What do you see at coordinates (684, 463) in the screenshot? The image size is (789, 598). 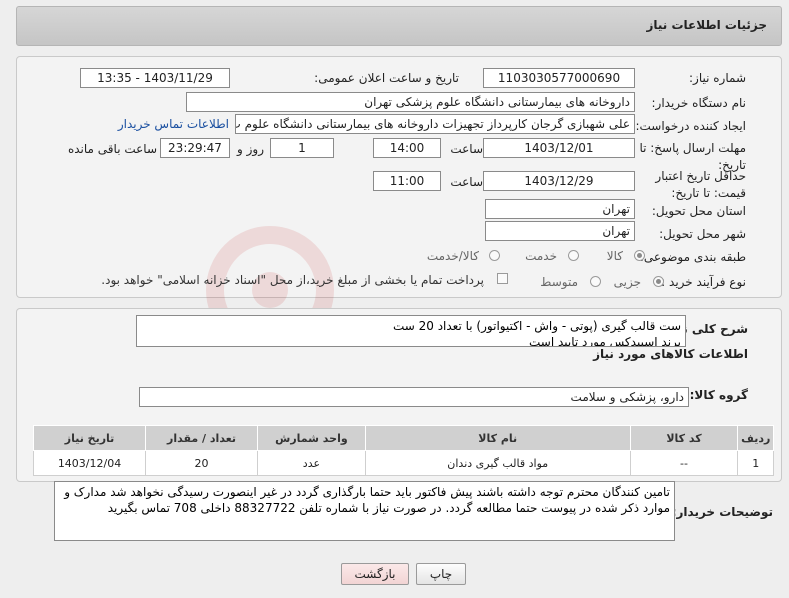 I see `cell-code: --` at bounding box center [684, 463].